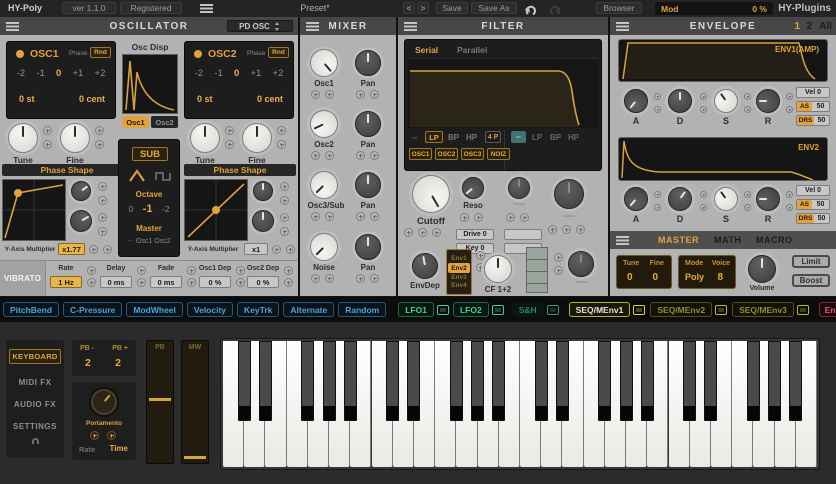 The height and width of the screenshot is (484, 836). Describe the element at coordinates (809, 26) in the screenshot. I see `envelope-tab-2: 2` at that location.